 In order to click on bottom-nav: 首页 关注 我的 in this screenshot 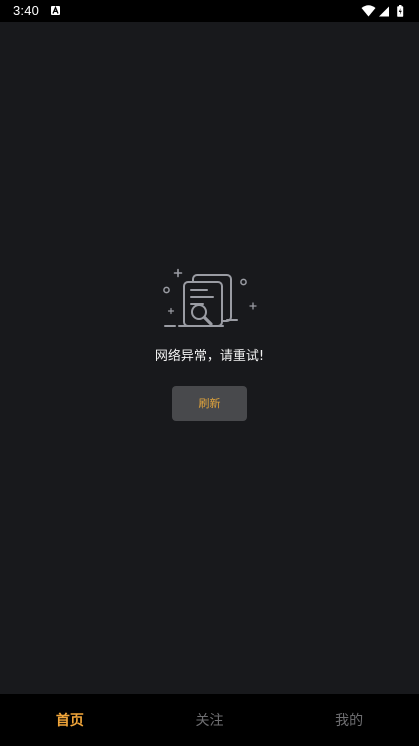, I will do `click(209, 720)`.